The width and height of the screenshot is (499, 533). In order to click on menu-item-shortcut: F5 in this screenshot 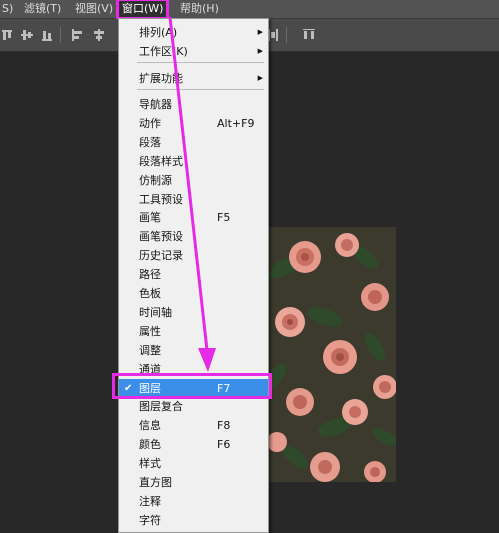, I will do `click(224, 217)`.